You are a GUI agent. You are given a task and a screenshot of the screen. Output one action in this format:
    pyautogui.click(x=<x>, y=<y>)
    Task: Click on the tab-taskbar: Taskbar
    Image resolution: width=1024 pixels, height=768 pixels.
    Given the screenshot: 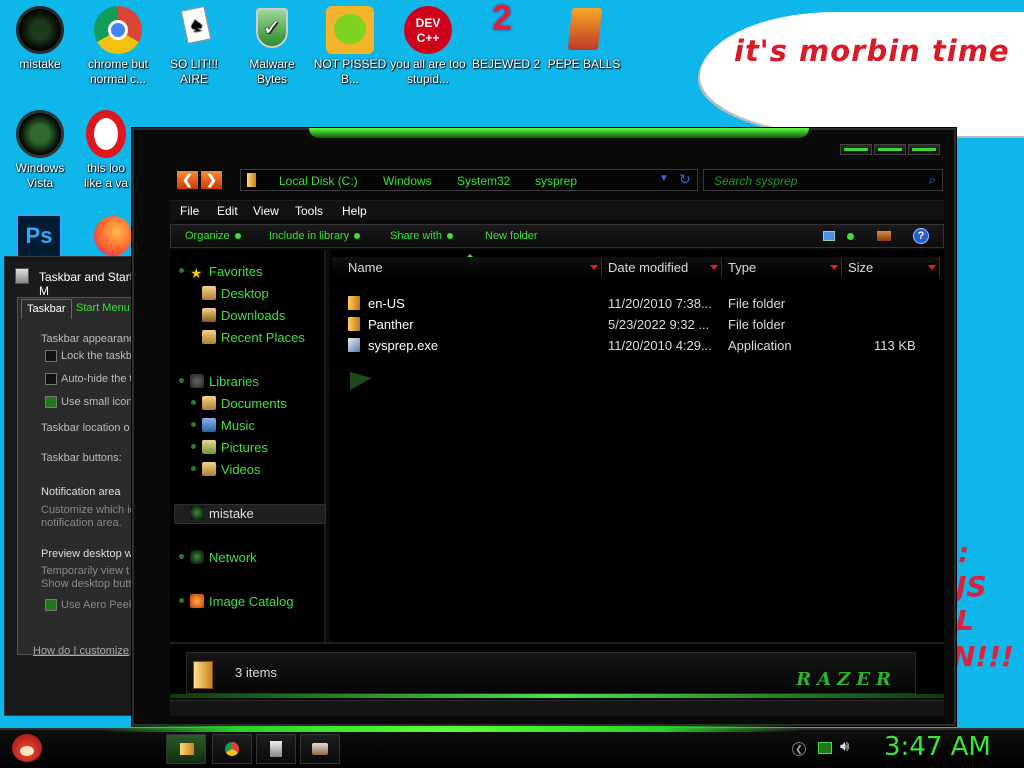 What is the action you would take?
    pyautogui.click(x=46, y=309)
    